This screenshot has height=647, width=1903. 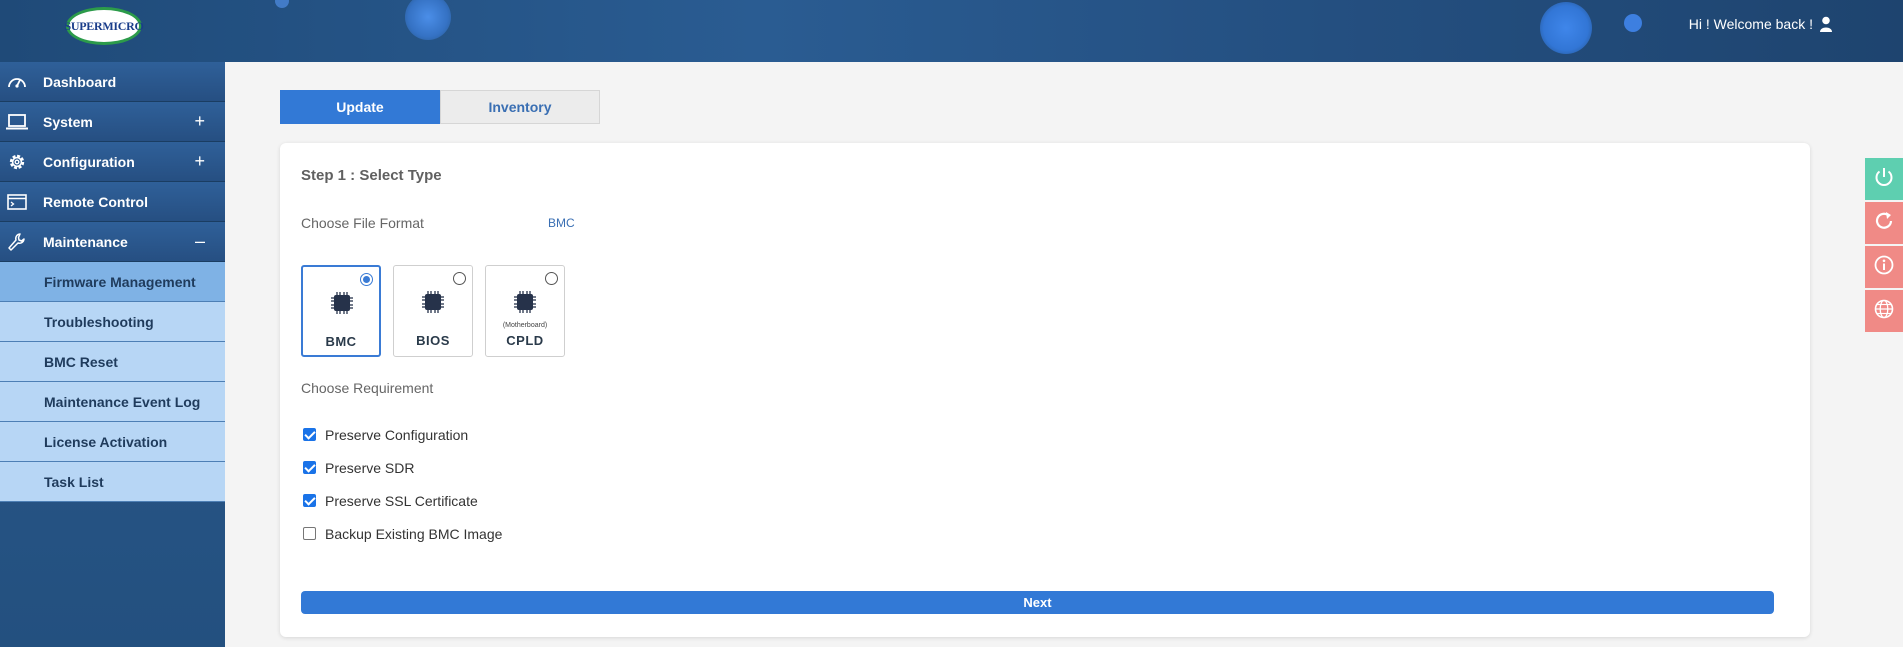 I want to click on tab-update: Update, so click(x=360, y=107).